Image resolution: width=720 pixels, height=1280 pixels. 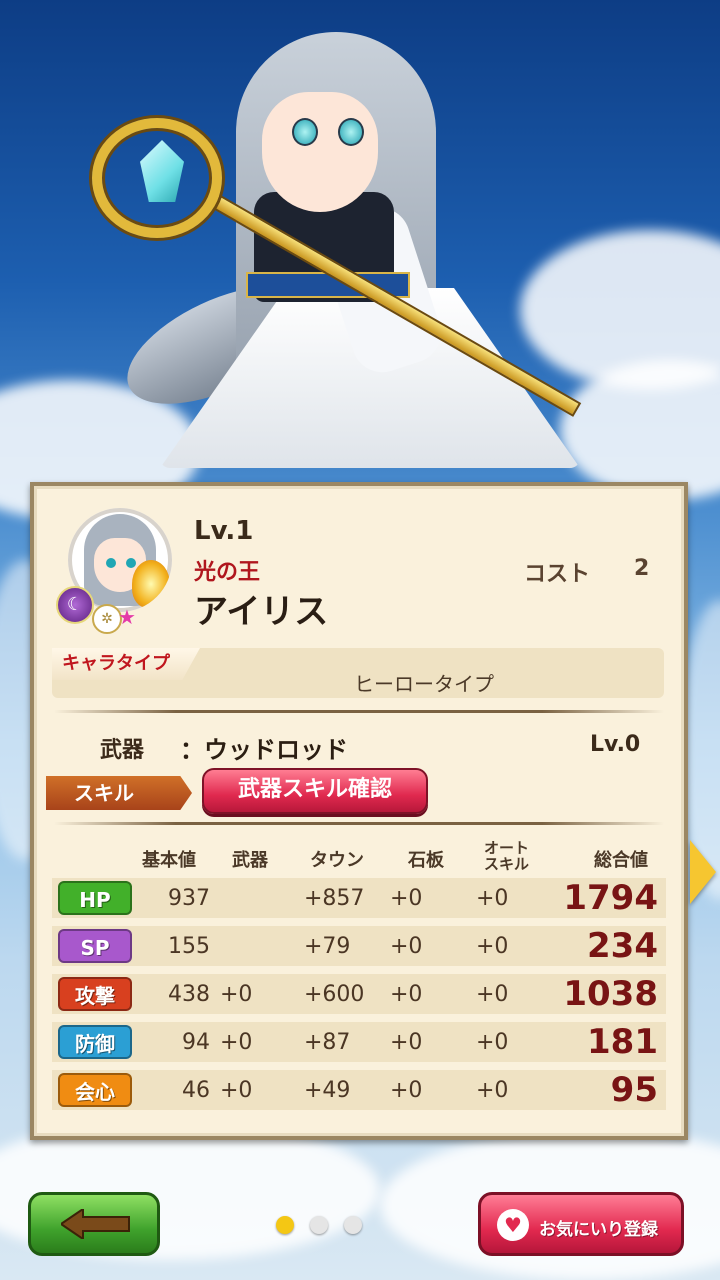 What do you see at coordinates (227, 572) in the screenshot?
I see `character-title: 光の王` at bounding box center [227, 572].